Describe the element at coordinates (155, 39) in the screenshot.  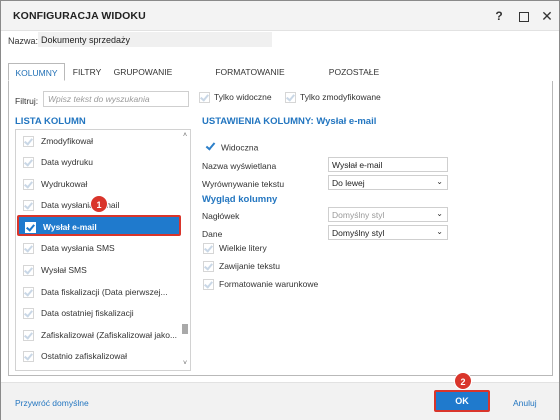
I see `name-field: Dokumenty sprzedaży` at that location.